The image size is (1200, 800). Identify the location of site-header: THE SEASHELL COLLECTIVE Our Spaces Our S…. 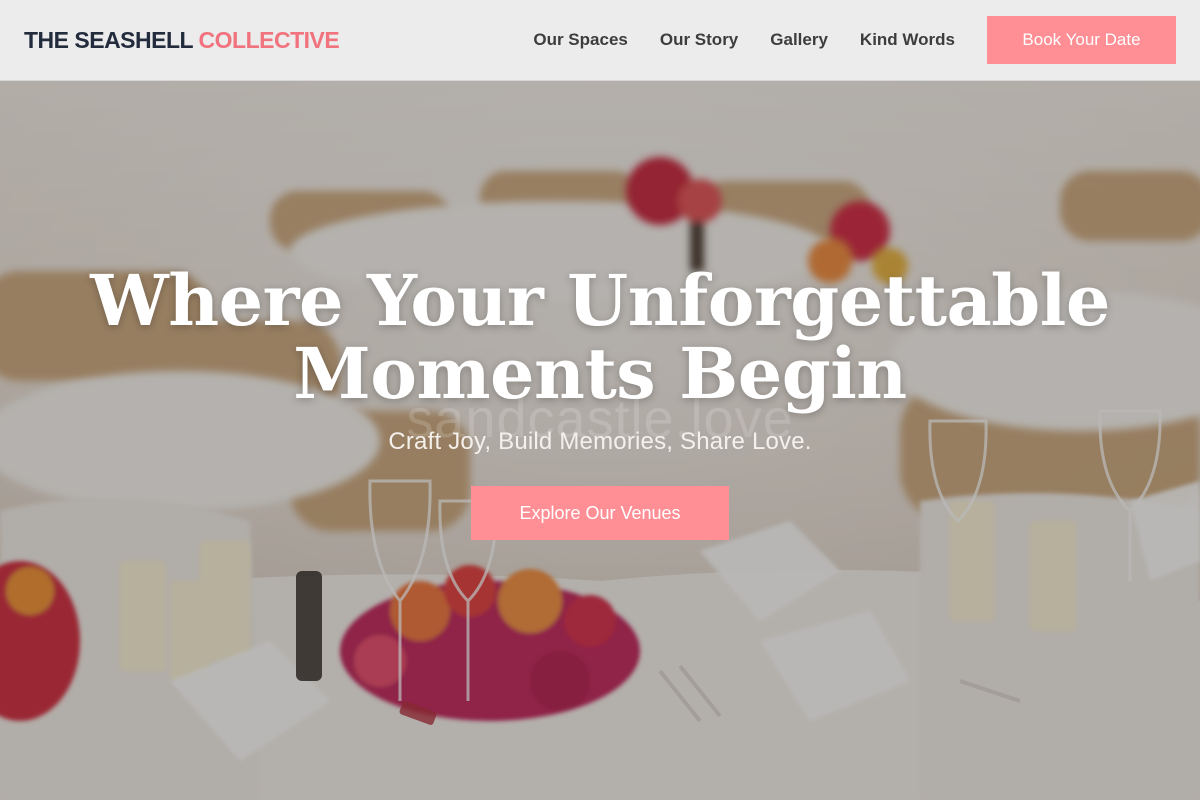
(600, 40).